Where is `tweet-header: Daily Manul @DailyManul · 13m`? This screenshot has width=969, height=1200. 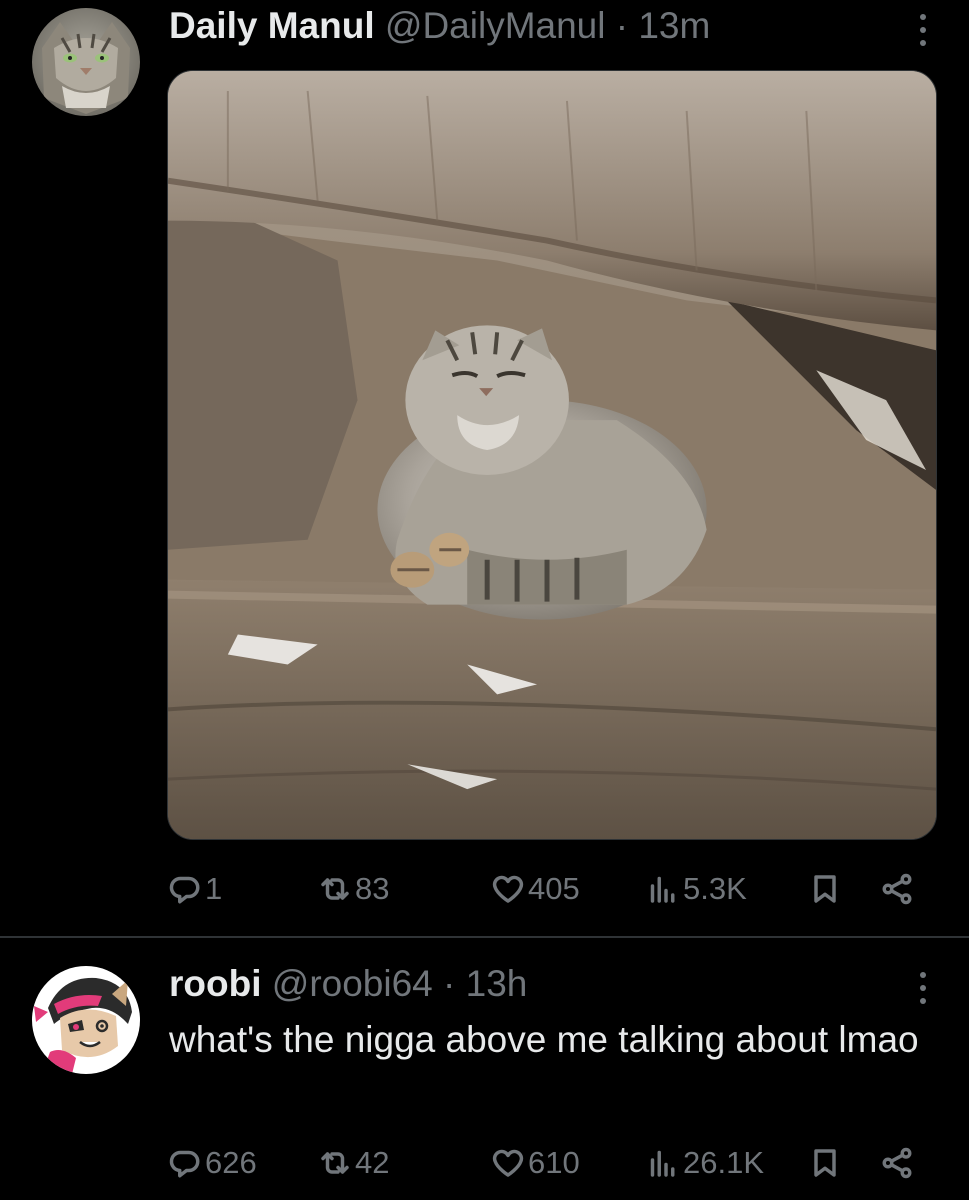 tweet-header: Daily Manul @DailyManul · 13m is located at coordinates (439, 26).